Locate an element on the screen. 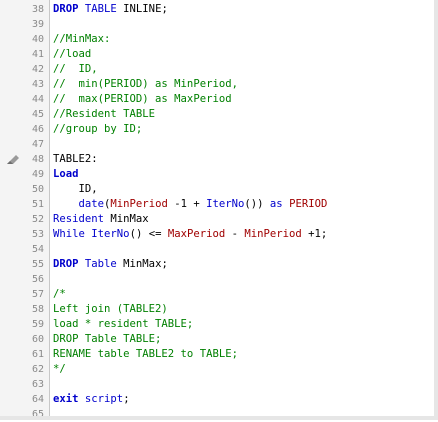  code-line: 41 //load is located at coordinates (219, 54).